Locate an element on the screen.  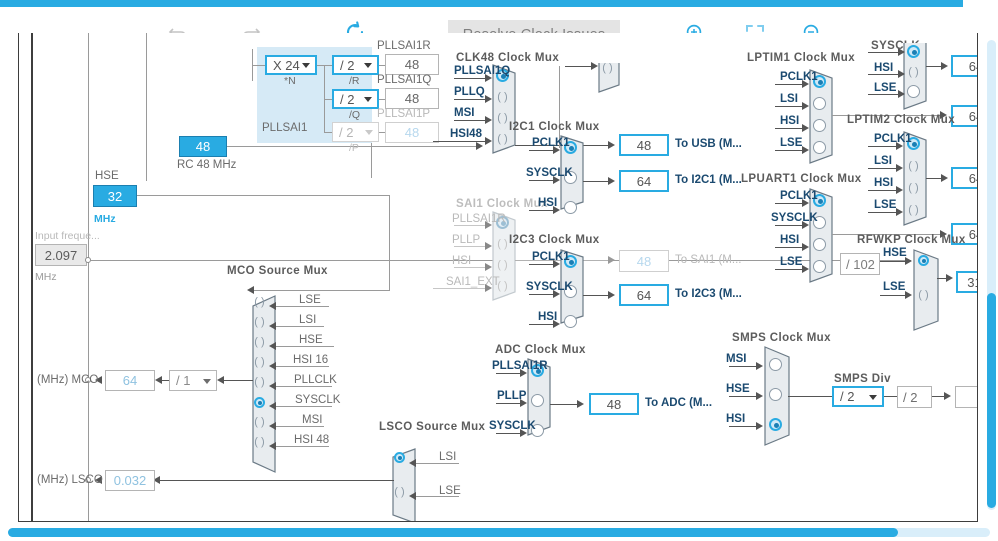
arrow-top-partial is located at coordinates (594, 66).